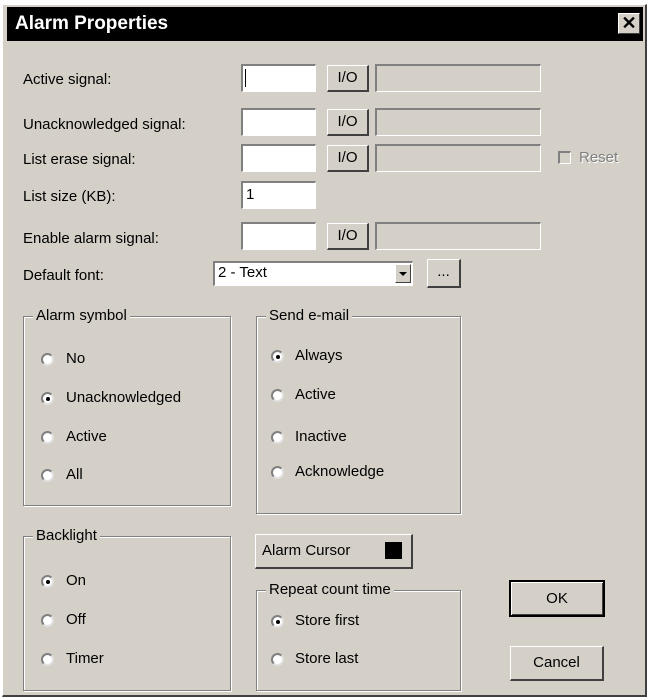 The height and width of the screenshot is (699, 650). What do you see at coordinates (69, 196) in the screenshot?
I see `list-size-label: List size (KB):` at bounding box center [69, 196].